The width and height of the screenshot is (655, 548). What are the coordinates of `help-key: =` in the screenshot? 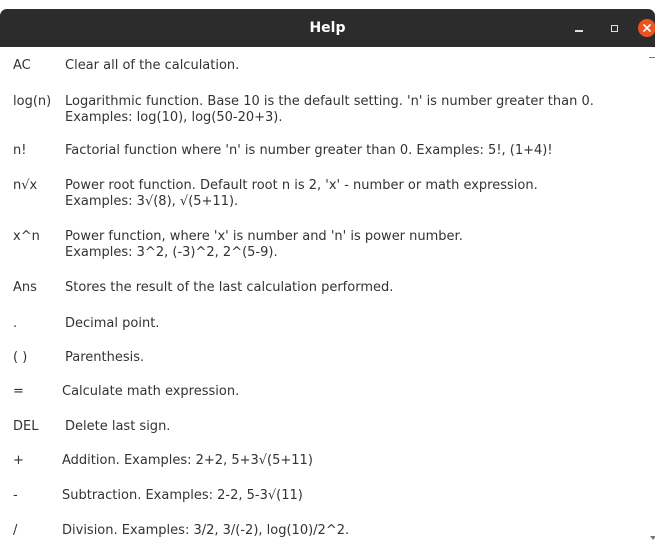 It's located at (18, 391).